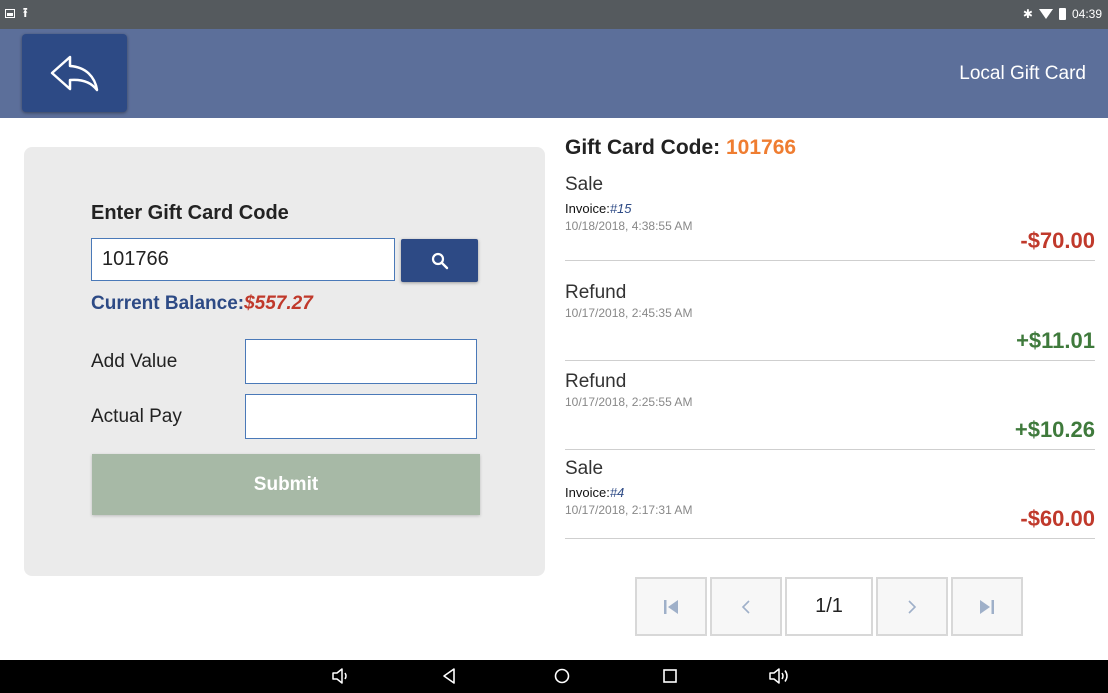  I want to click on status-bar: ⭱ ✱ 04:39, so click(554, 14).